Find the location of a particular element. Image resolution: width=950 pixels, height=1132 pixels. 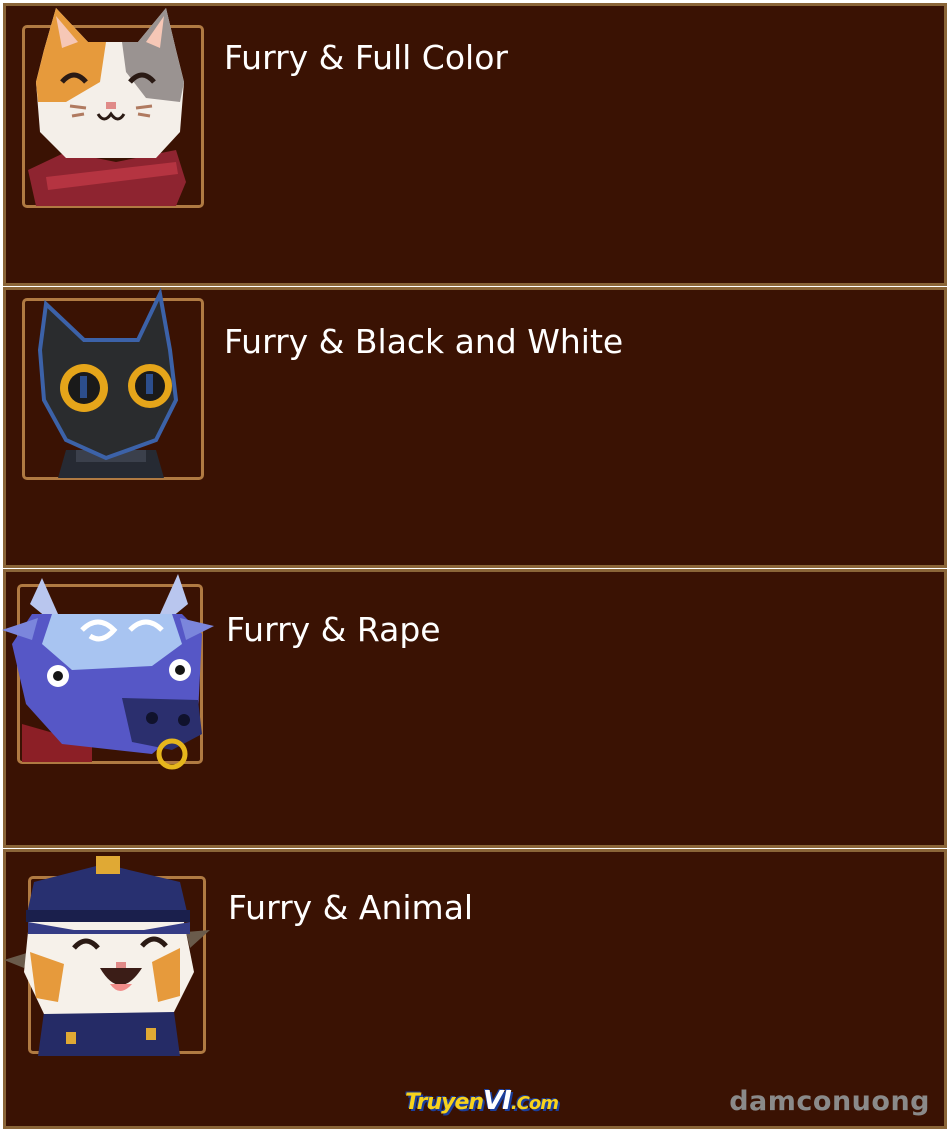

panel-label: Furry & Rape is located at coordinates (333, 629).